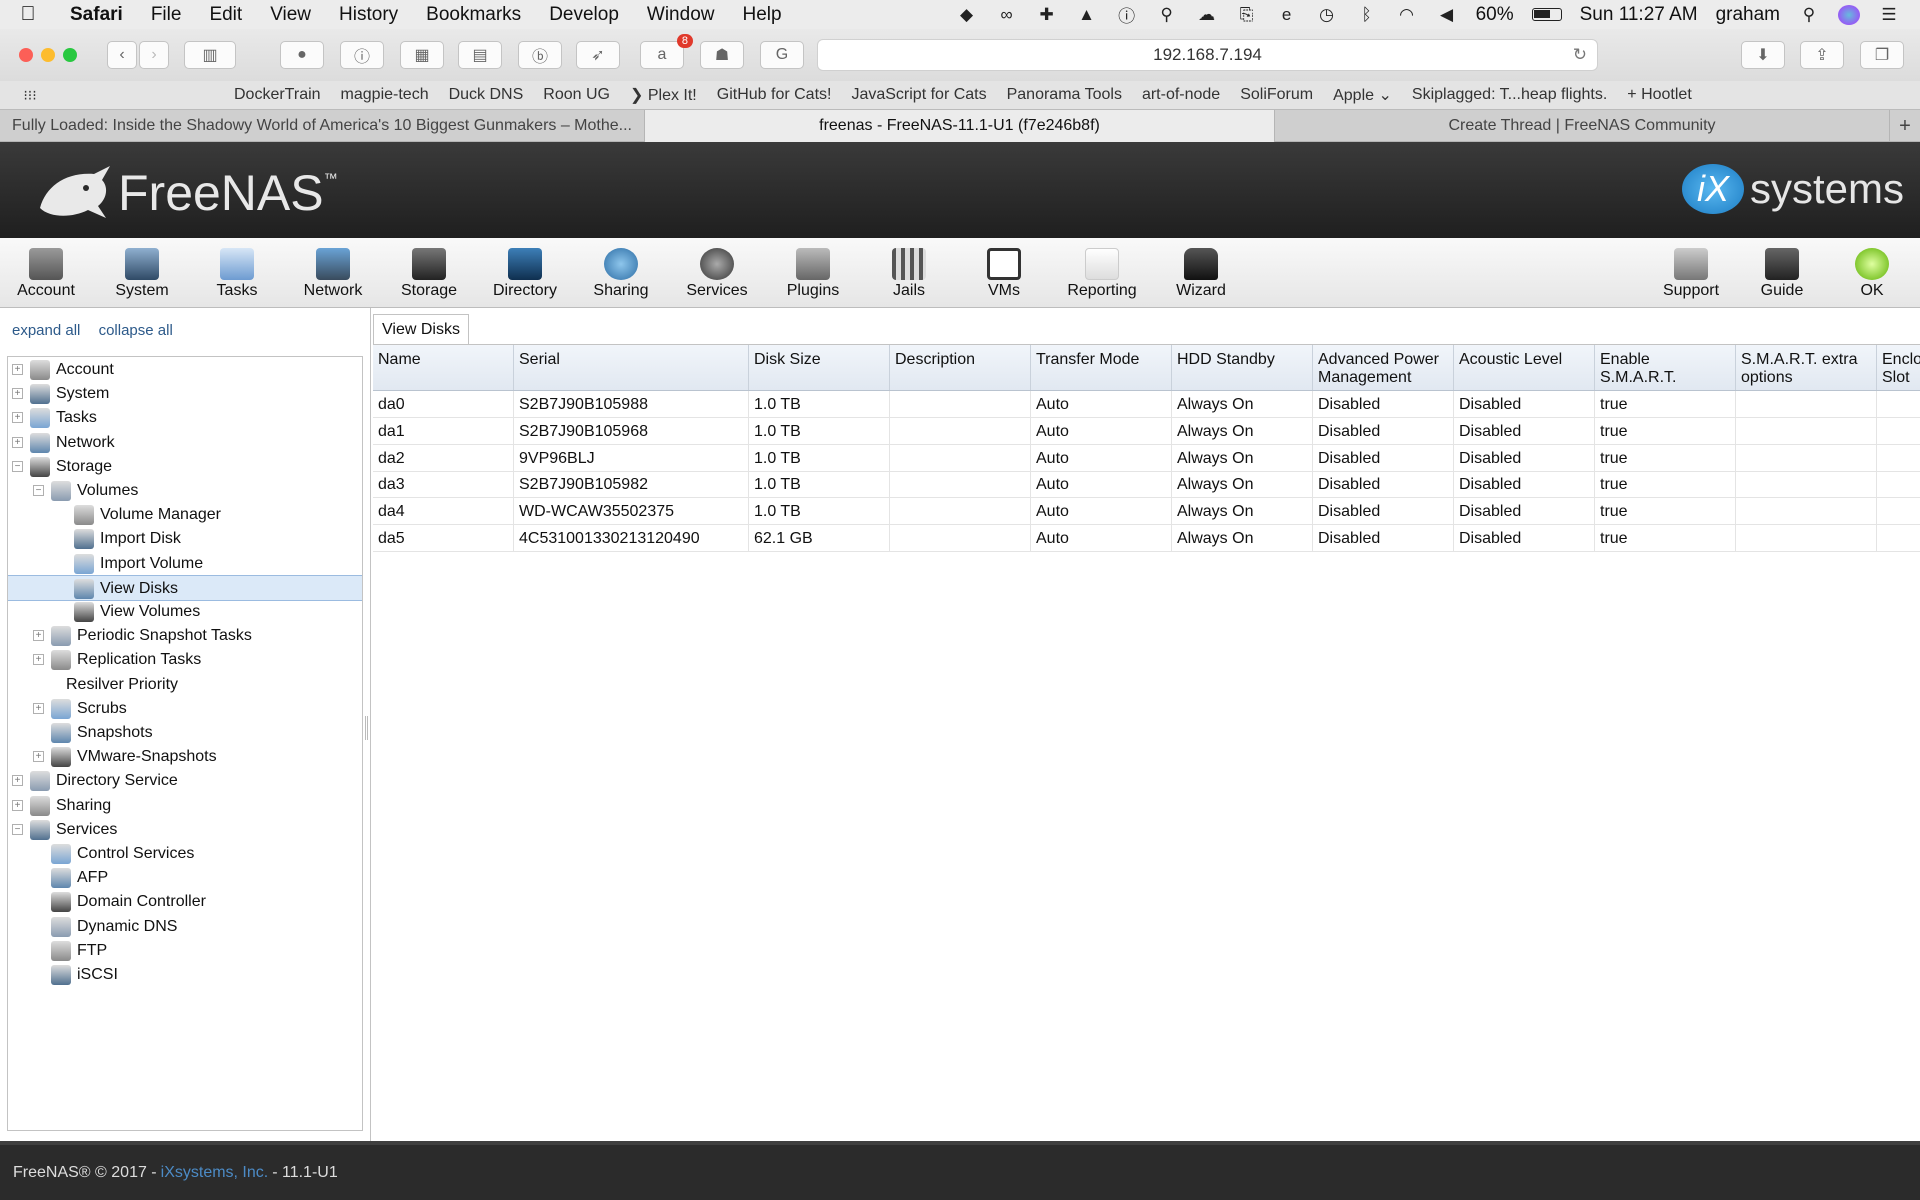  Describe the element at coordinates (185, 539) in the screenshot. I see `tree-item-import-disk: Import Disk` at that location.